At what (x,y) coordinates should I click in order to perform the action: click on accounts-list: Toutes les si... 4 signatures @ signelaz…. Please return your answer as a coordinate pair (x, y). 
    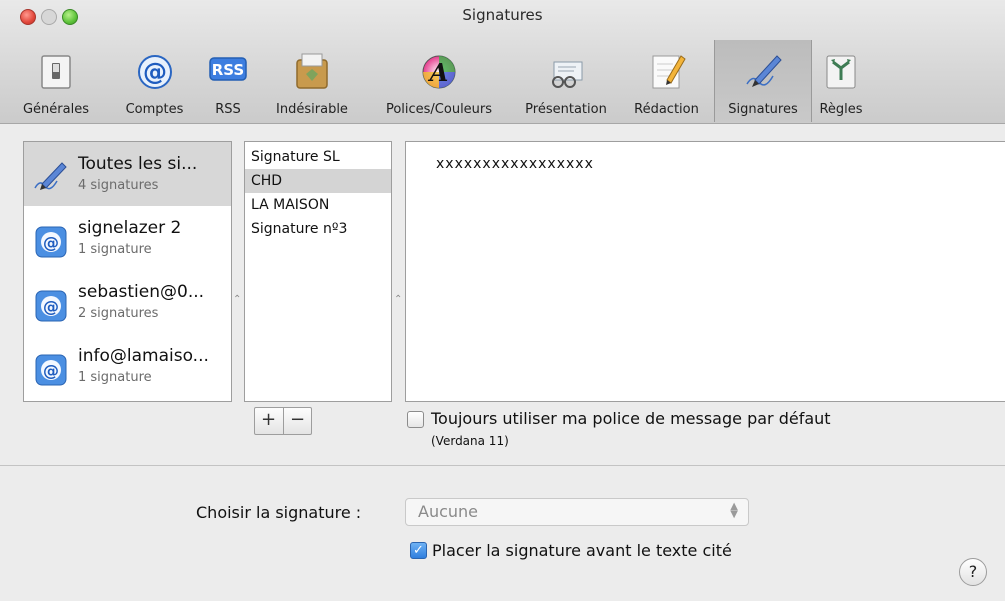
    Looking at the image, I should click on (127, 271).